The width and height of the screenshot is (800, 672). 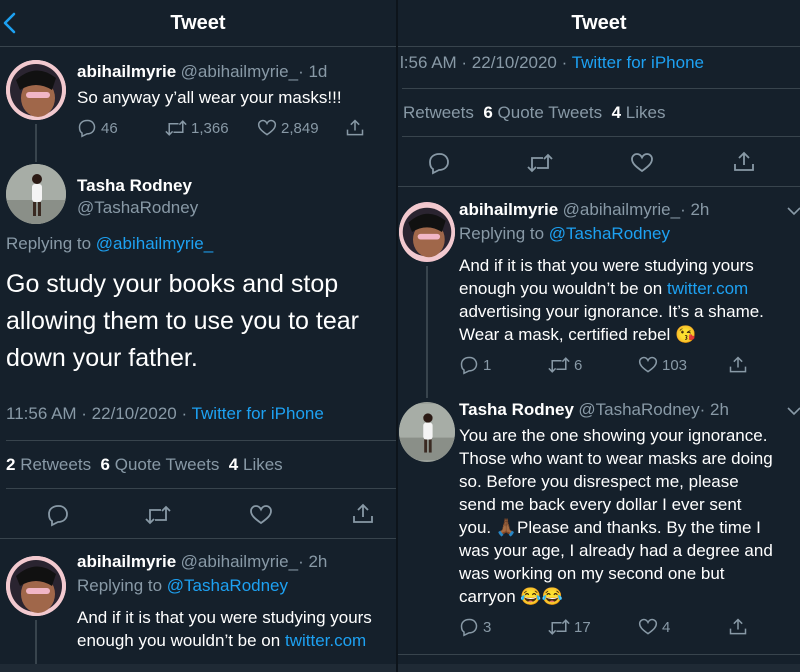 What do you see at coordinates (662, 365) in the screenshot?
I see `like-action: 103` at bounding box center [662, 365].